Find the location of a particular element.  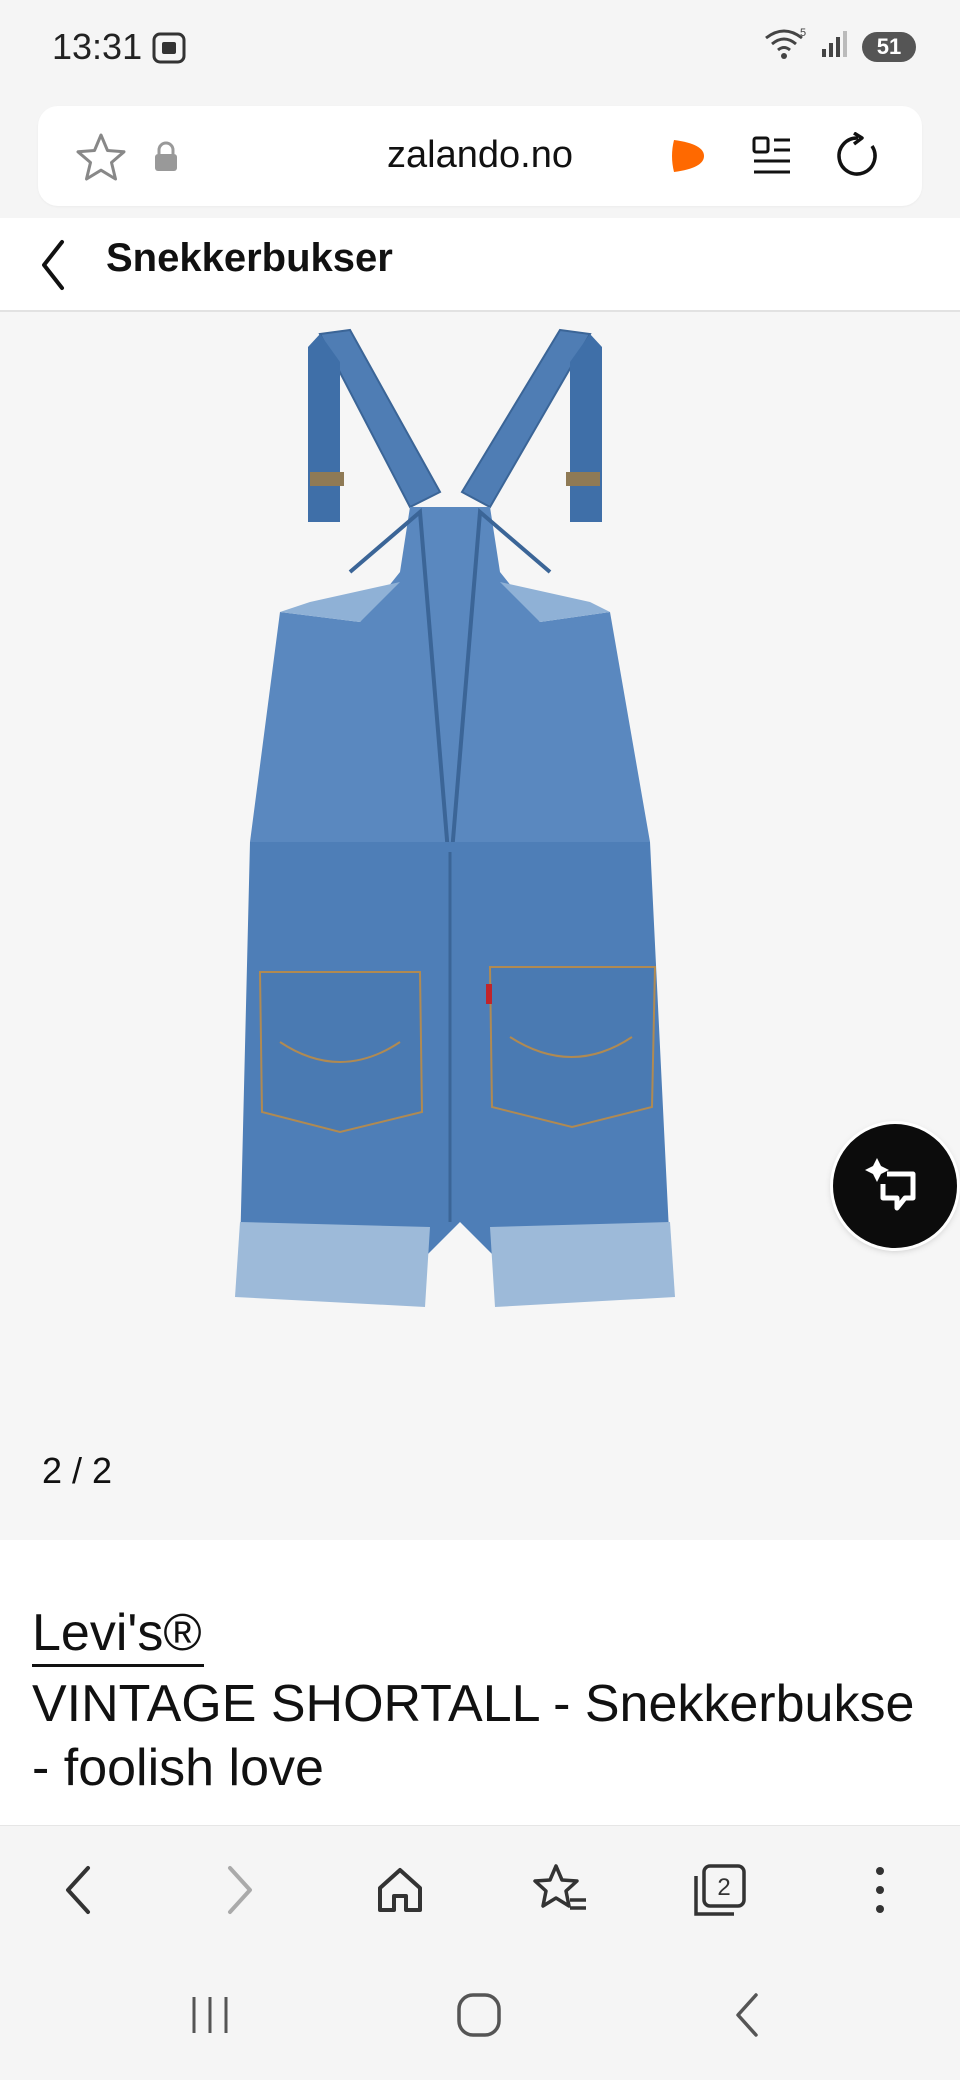

tabs-icon: 2 is located at coordinates (720, 1890).